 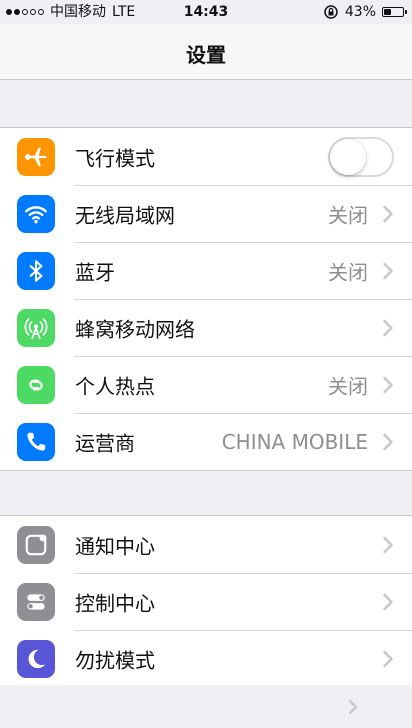 What do you see at coordinates (115, 158) in the screenshot?
I see `airplane-mode-label: 飞行模式` at bounding box center [115, 158].